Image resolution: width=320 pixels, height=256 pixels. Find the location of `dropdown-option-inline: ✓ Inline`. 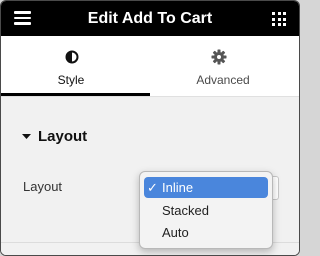

dropdown-option-inline: ✓ Inline is located at coordinates (206, 187).